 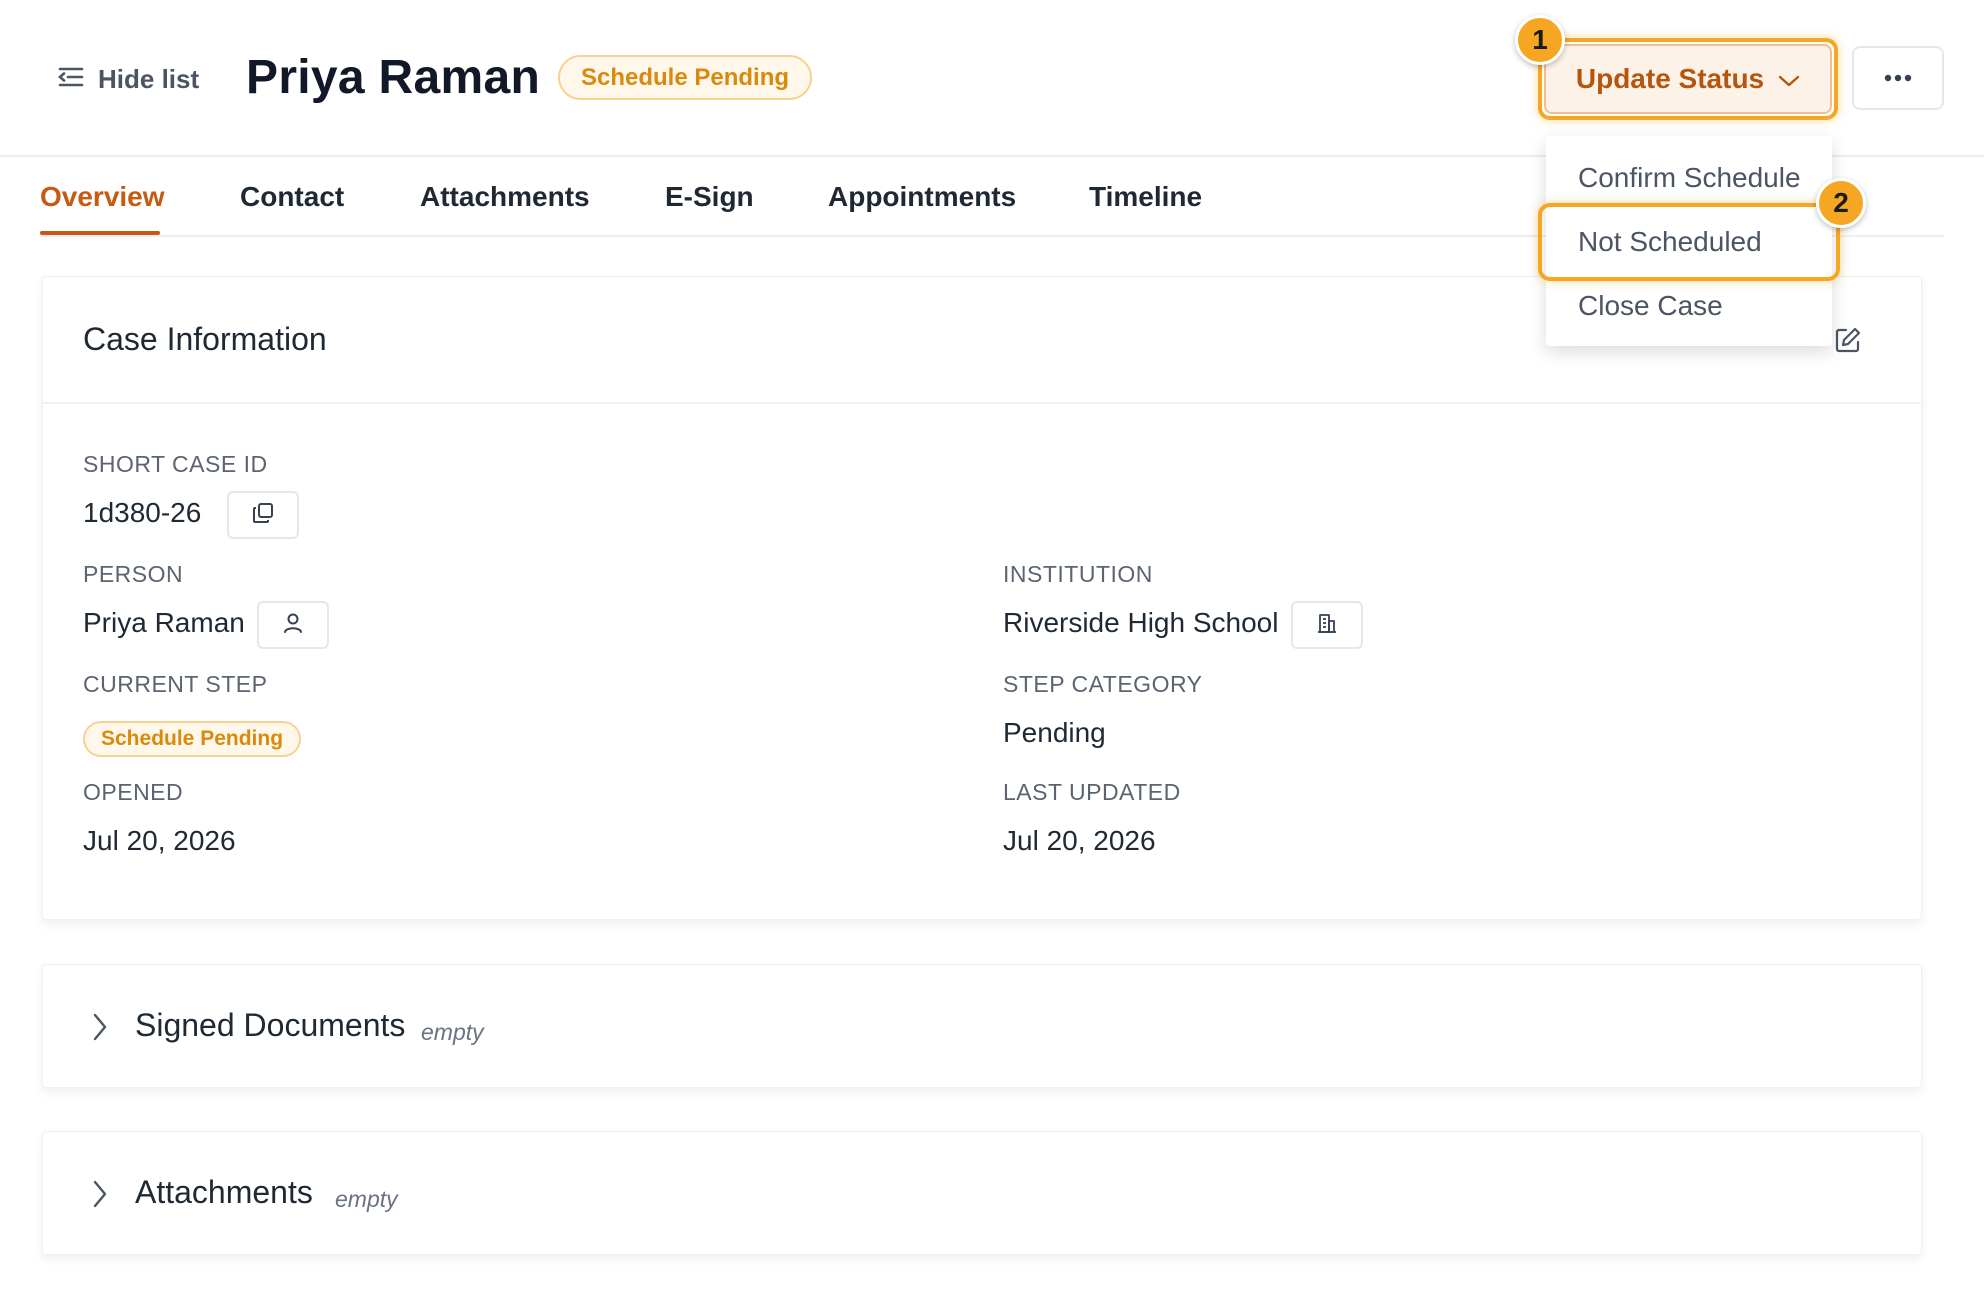 I want to click on list-collapse-icon, so click(x=71, y=79).